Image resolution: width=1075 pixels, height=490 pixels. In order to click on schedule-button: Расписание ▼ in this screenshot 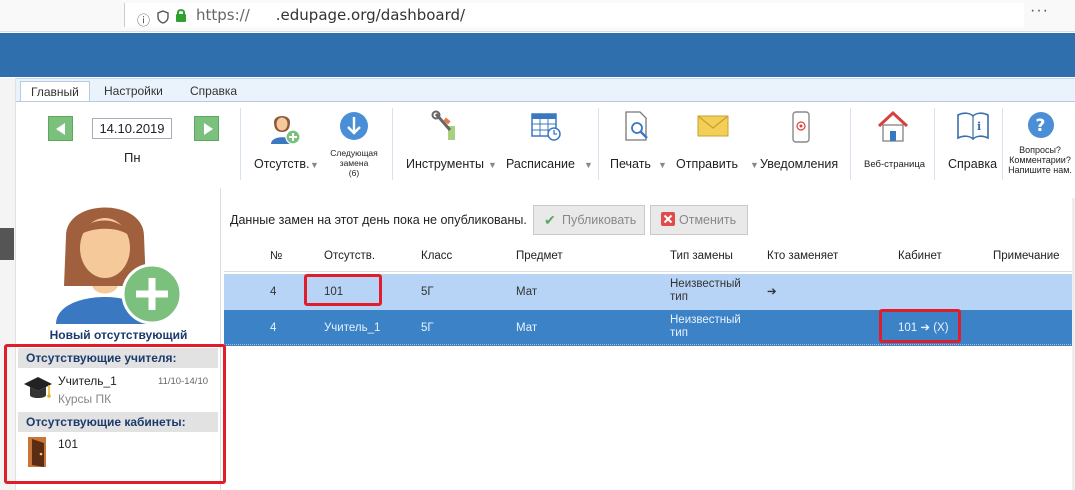, I will do `click(548, 145)`.